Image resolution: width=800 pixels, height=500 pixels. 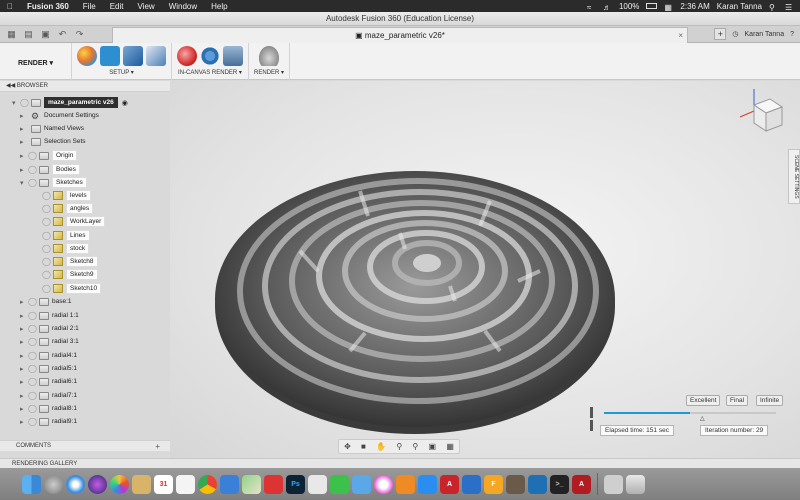 I want to click on calendar-icon: 31, so click(x=163, y=484).